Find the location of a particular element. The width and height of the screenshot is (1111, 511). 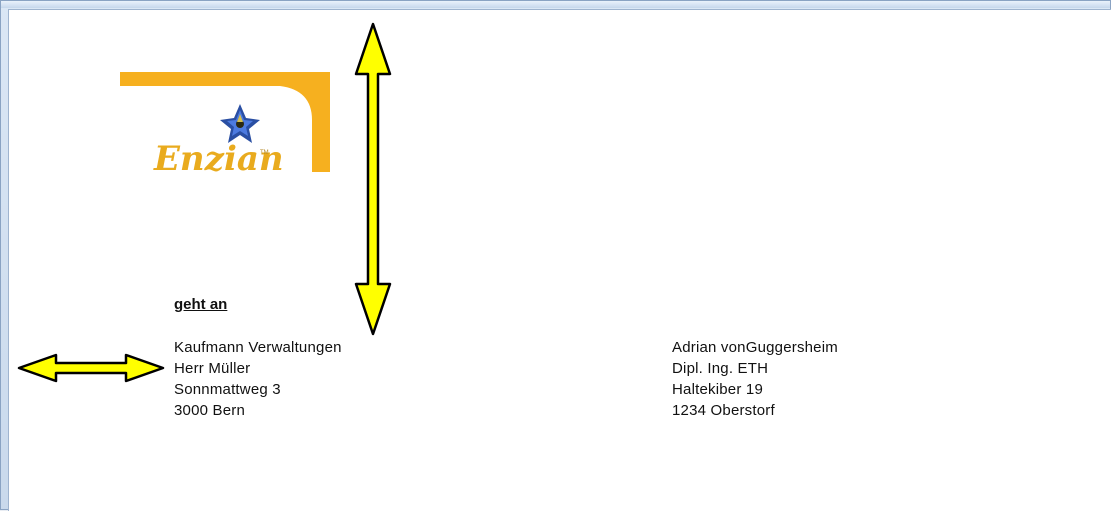

sender-line: Adrian vonGuggersheim is located at coordinates (755, 347).